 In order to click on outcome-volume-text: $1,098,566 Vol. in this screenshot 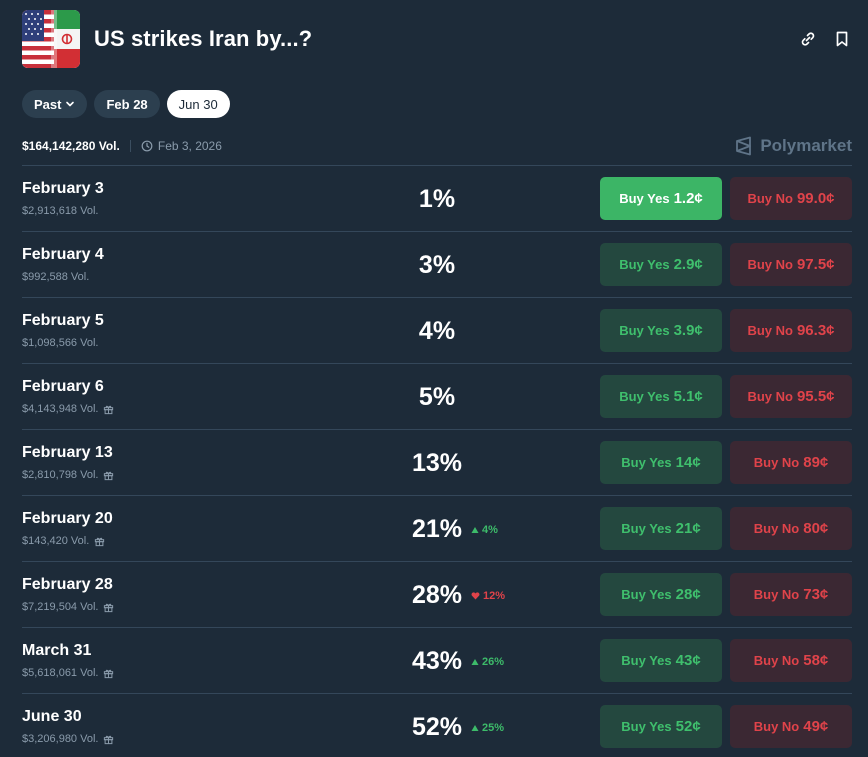, I will do `click(60, 343)`.